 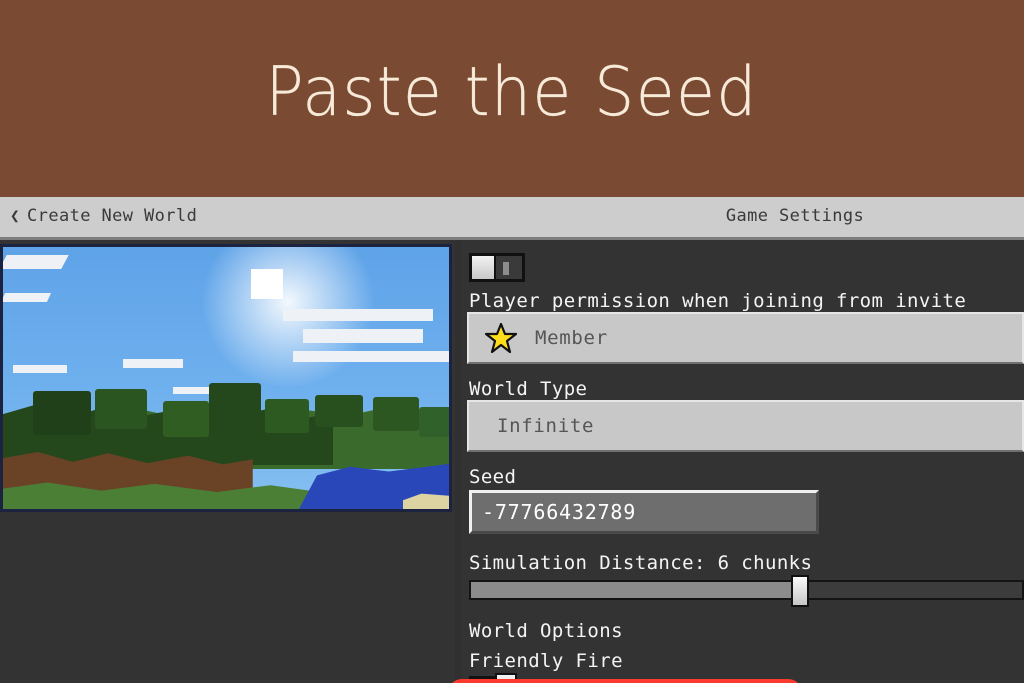 I want to click on invite-toggle, so click(x=497, y=267).